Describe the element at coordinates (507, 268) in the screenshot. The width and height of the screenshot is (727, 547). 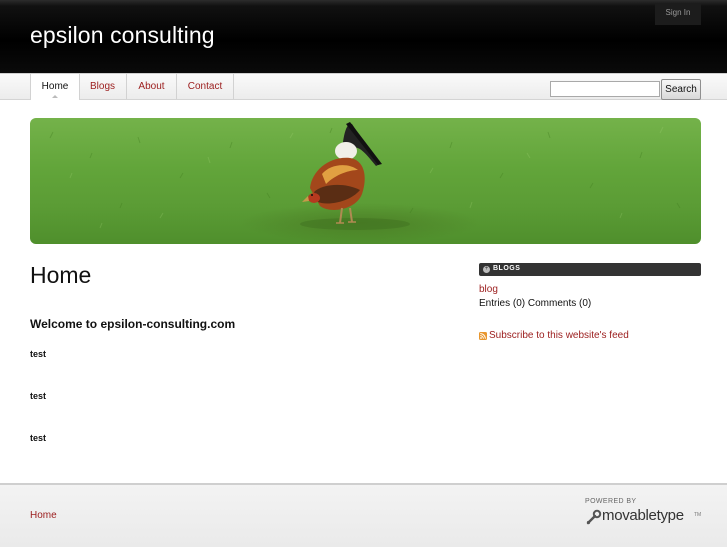
I see `widget-title: BLOGS` at that location.